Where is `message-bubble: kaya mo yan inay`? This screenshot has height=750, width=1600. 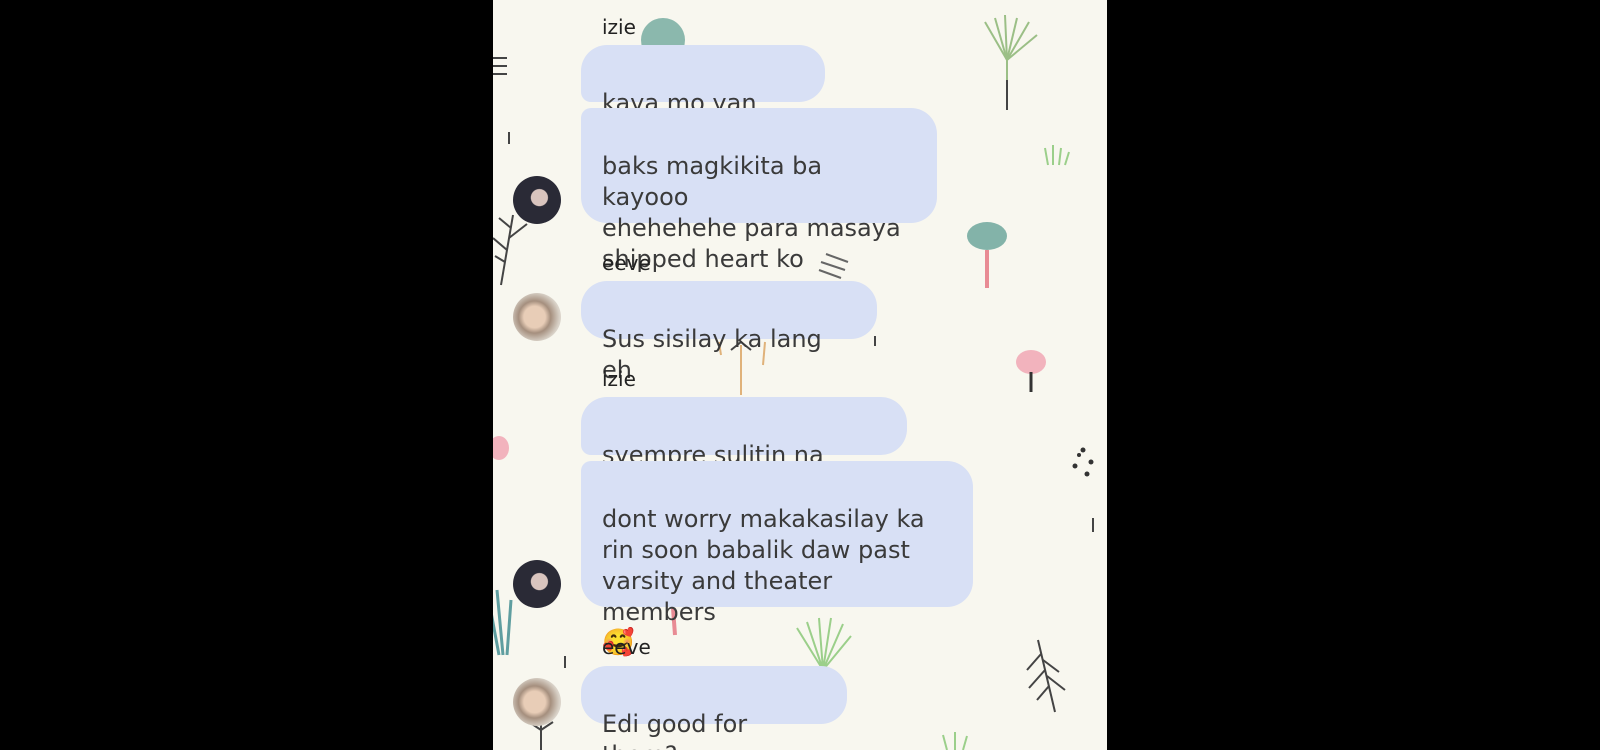 message-bubble: kaya mo yan inay is located at coordinates (703, 96).